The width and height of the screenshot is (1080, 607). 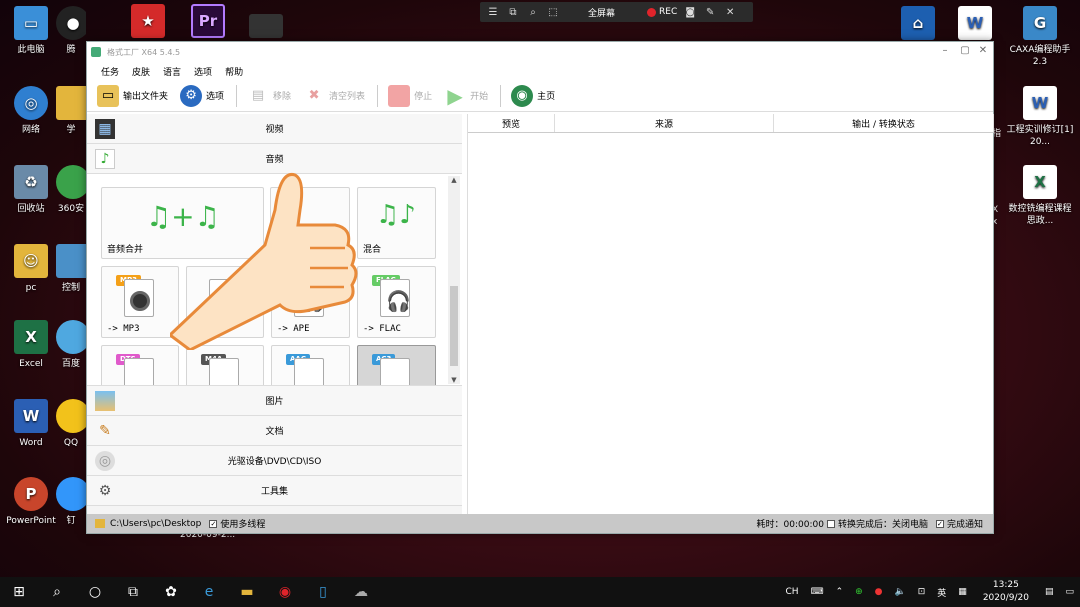 What do you see at coordinates (334, 96) in the screenshot?
I see `clear-list-button: ✖ 清空列表` at bounding box center [334, 96].